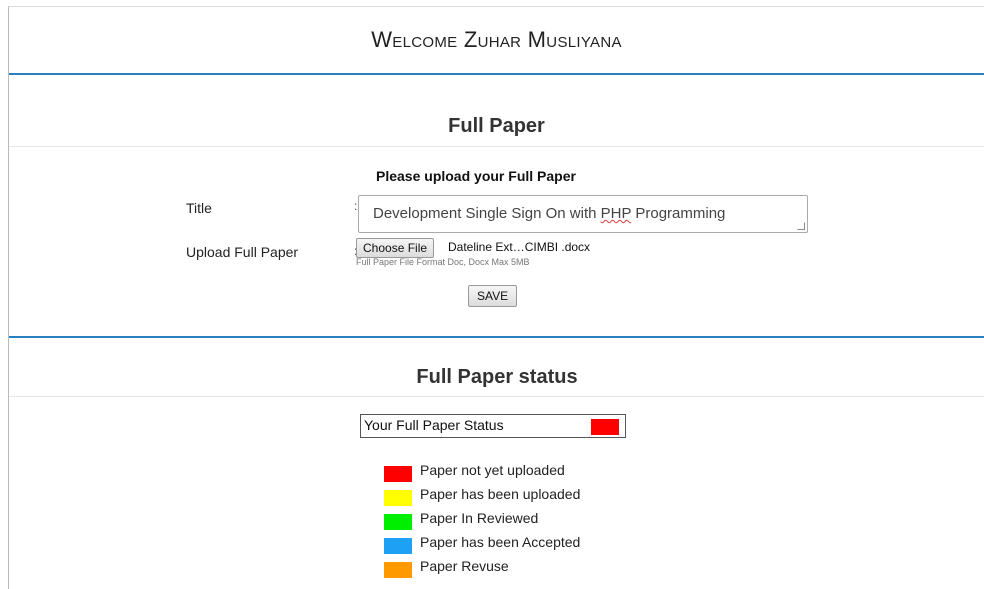 Image resolution: width=984 pixels, height=589 pixels. What do you see at coordinates (464, 566) in the screenshot?
I see `legend-label: Paper Revuse` at bounding box center [464, 566].